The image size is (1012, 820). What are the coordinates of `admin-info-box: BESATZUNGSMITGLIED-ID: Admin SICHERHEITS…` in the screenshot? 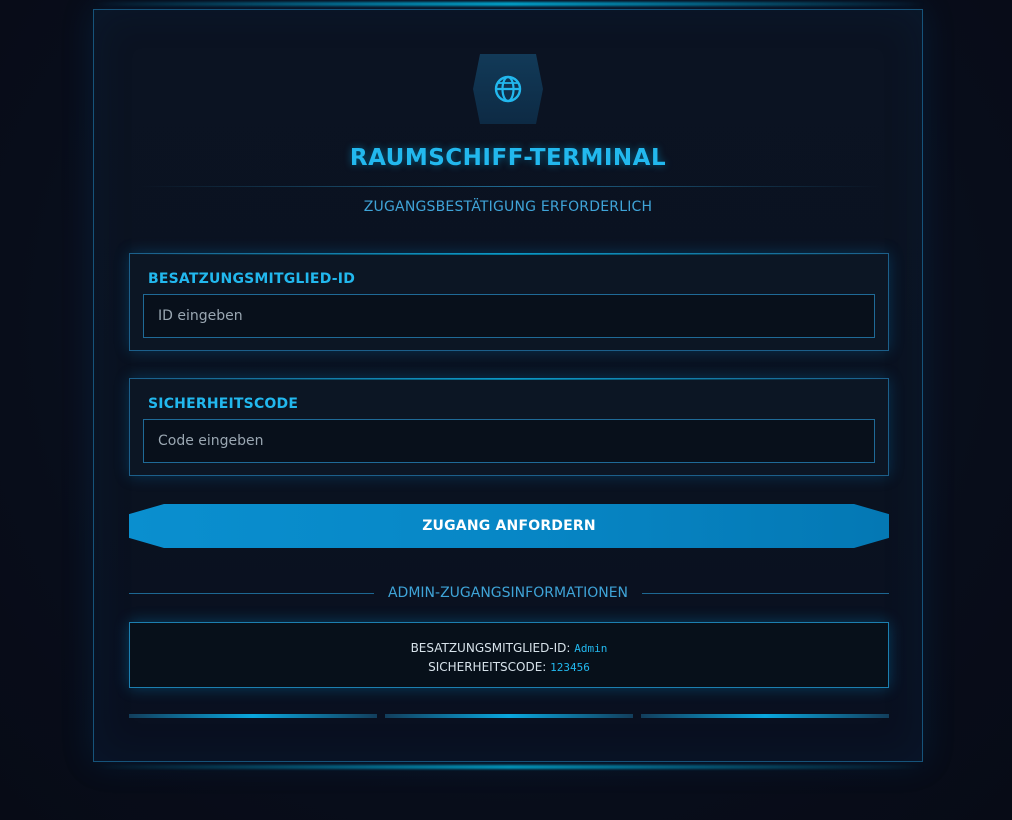 It's located at (509, 655).